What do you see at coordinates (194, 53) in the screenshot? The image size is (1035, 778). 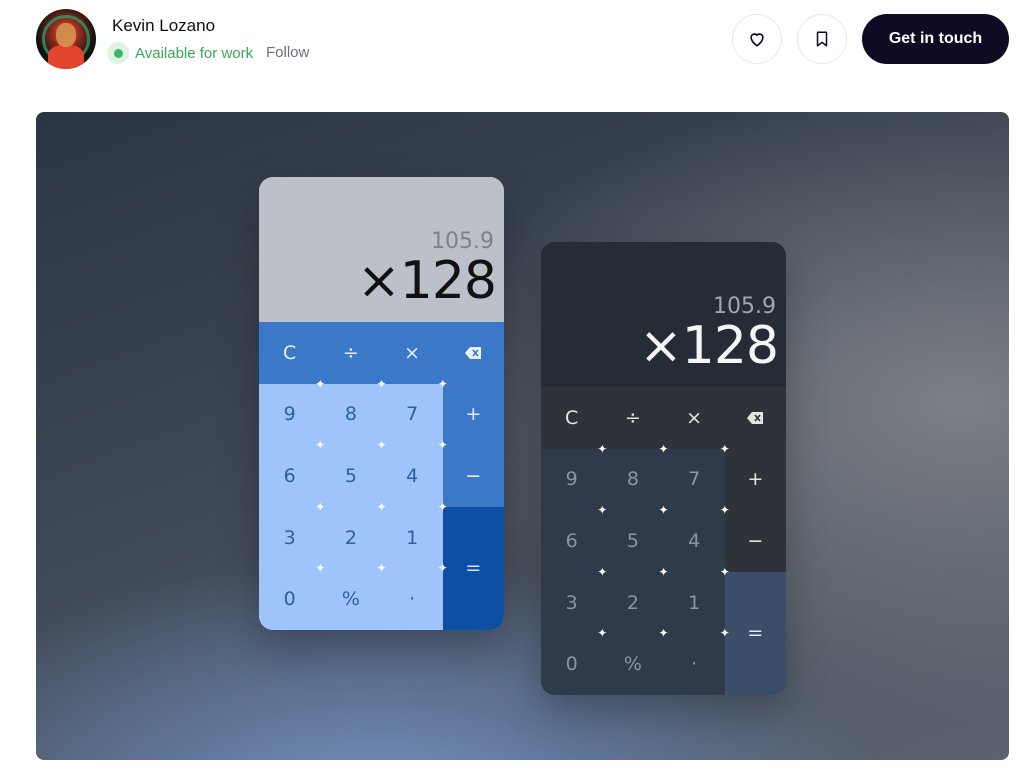 I see `availability-text: Available for work` at bounding box center [194, 53].